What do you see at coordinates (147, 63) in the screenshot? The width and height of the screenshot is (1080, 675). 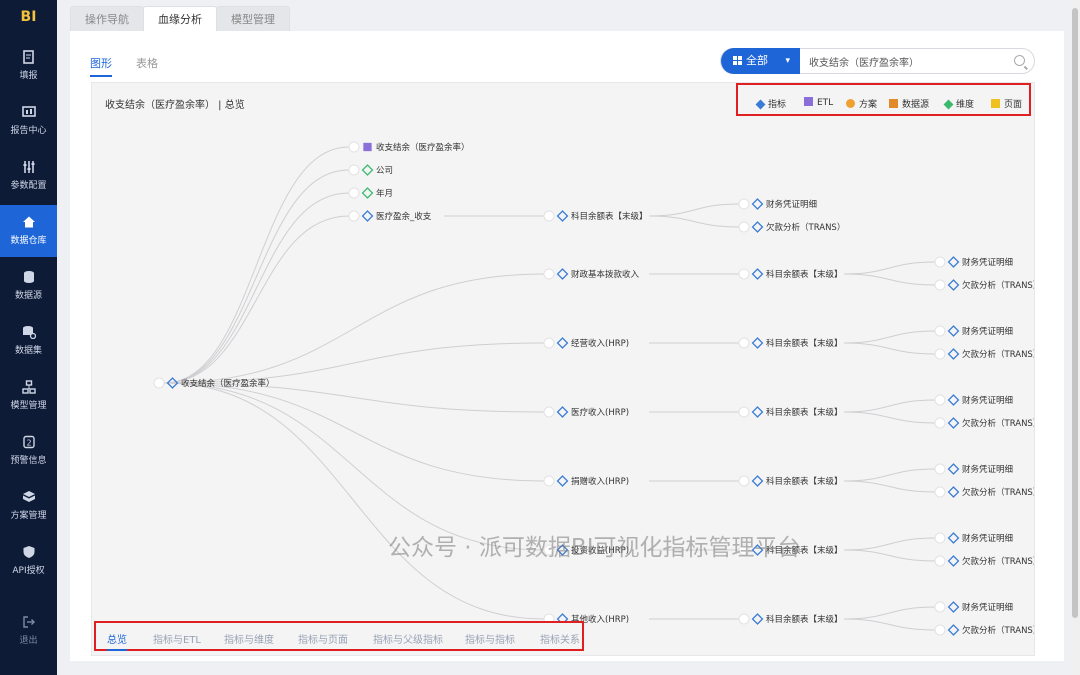 I see `subtab-table: 表格` at bounding box center [147, 63].